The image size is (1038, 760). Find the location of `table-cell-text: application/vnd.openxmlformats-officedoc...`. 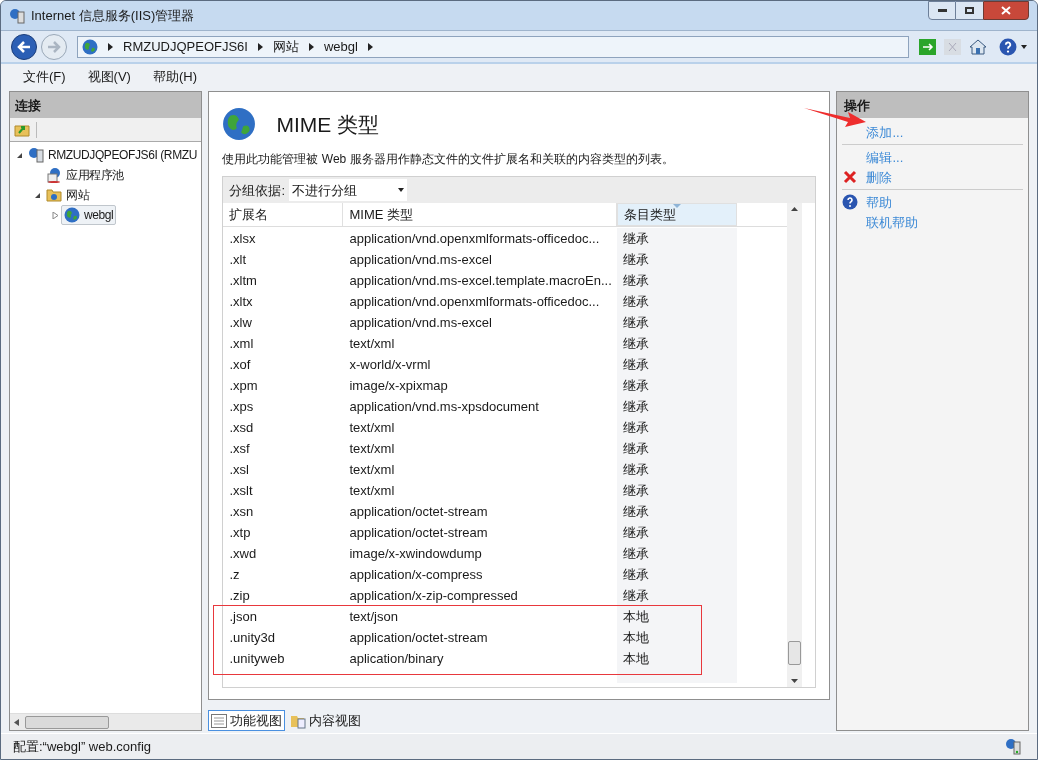

table-cell-text: application/vnd.openxmlformats-officedoc... is located at coordinates (474, 302).